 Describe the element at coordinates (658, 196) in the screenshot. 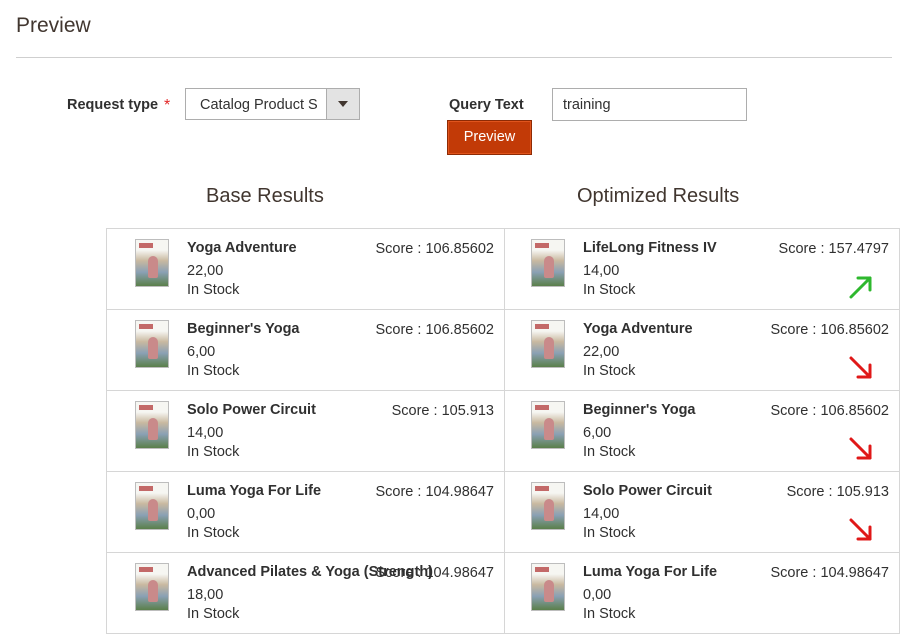

I see `optimized-results-title: Optimized Results` at that location.